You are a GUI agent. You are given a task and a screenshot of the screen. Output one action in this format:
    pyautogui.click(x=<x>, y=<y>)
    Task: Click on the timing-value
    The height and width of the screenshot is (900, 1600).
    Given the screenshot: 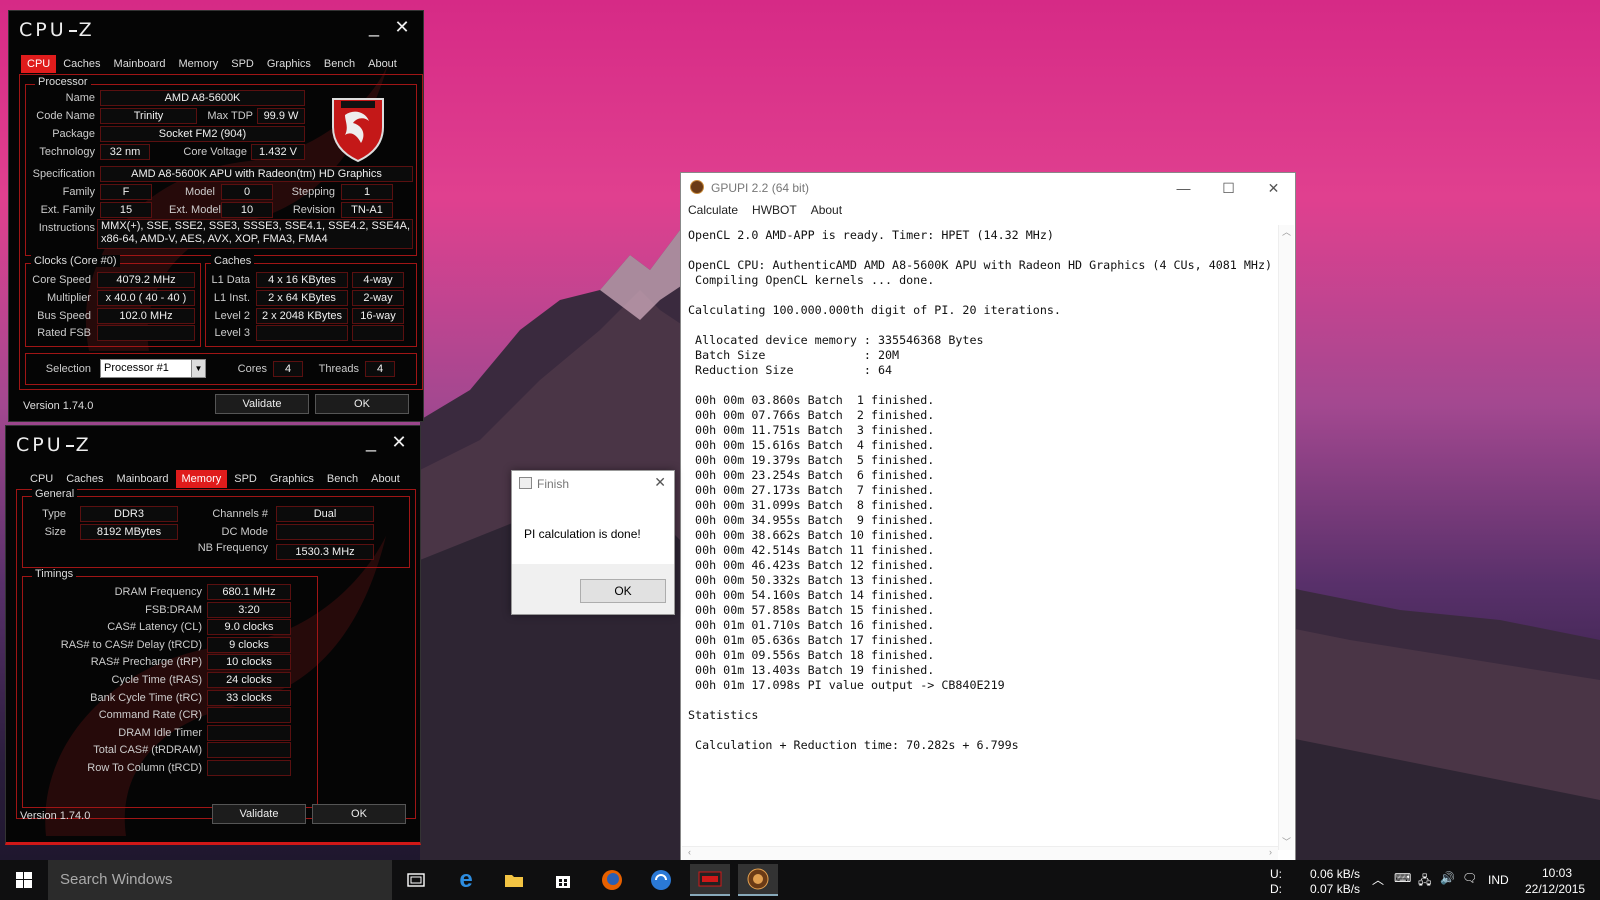 What is the action you would take?
    pyautogui.click(x=249, y=732)
    